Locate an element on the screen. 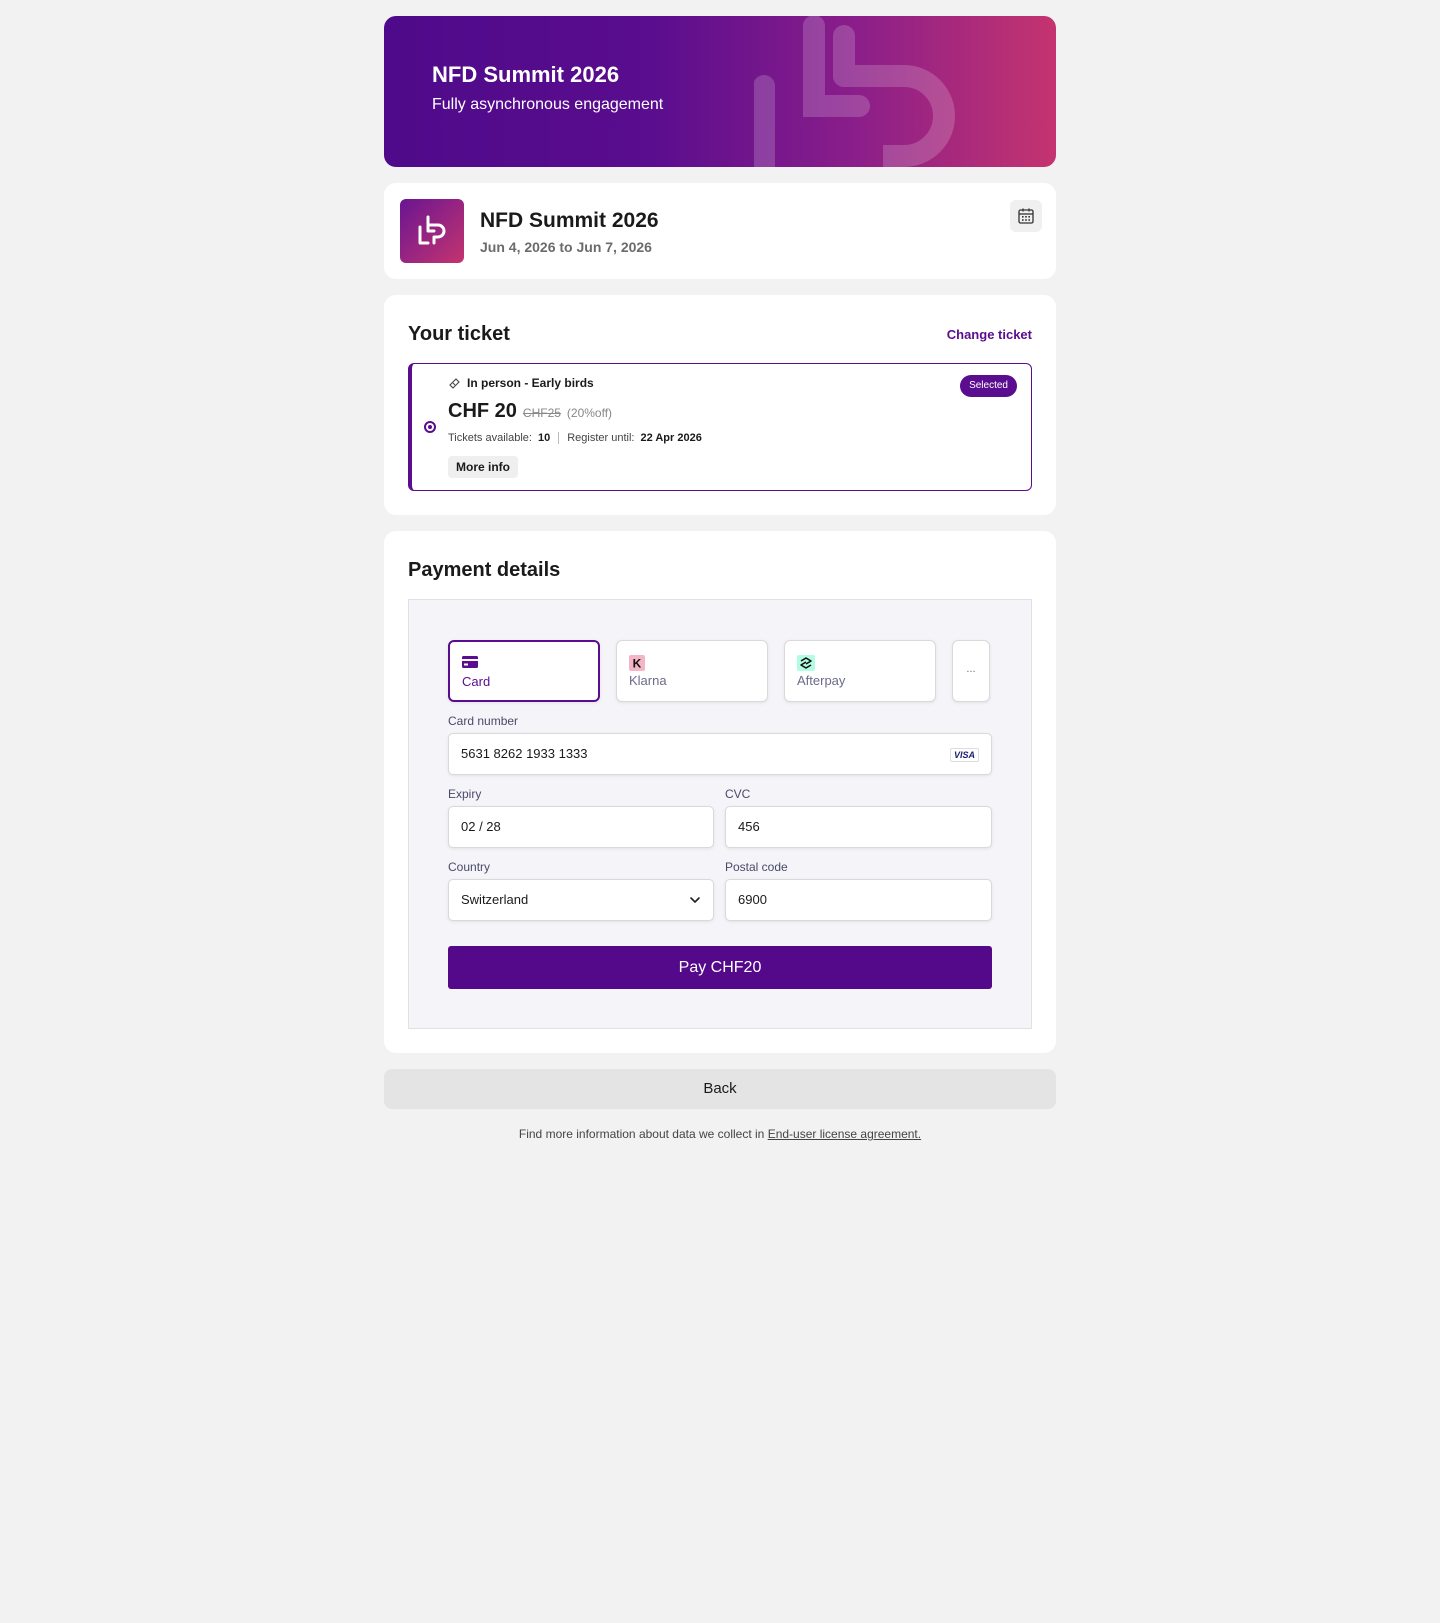  banner-title: NFD Summit 2026 is located at coordinates (526, 74).